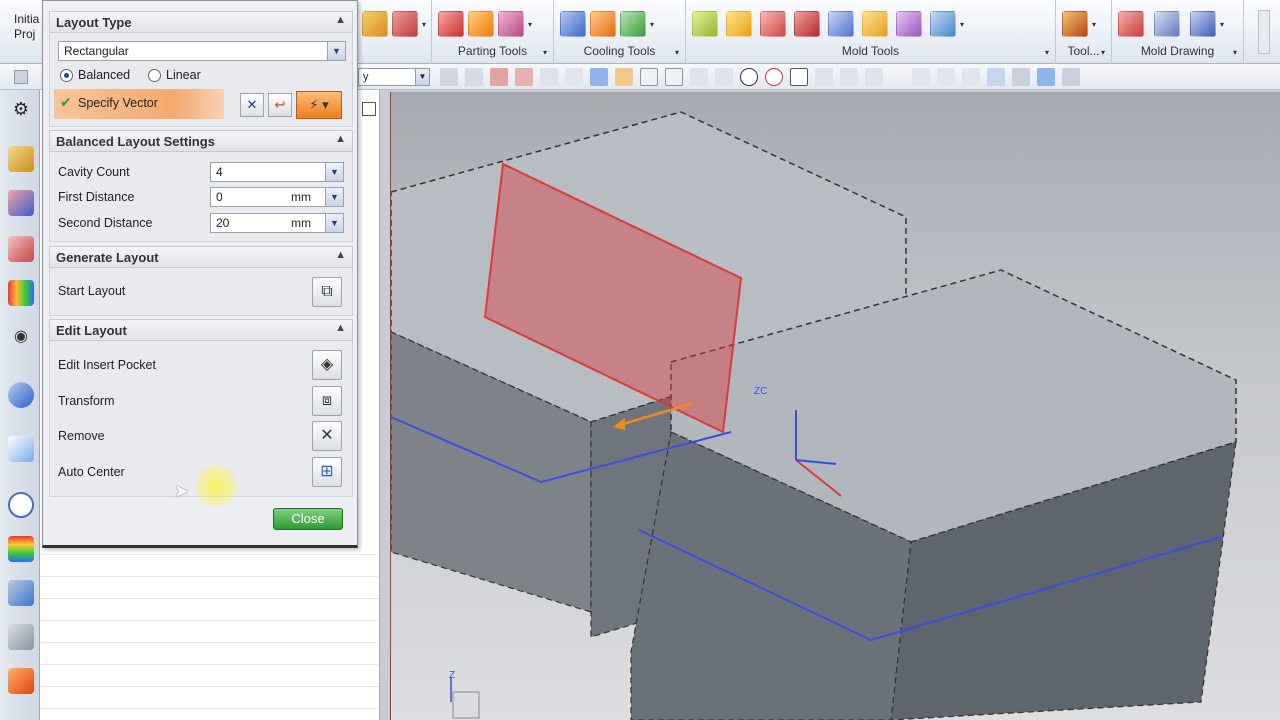 The width and height of the screenshot is (1280, 720). Describe the element at coordinates (946, 77) in the screenshot. I see `zoom-icon` at that location.